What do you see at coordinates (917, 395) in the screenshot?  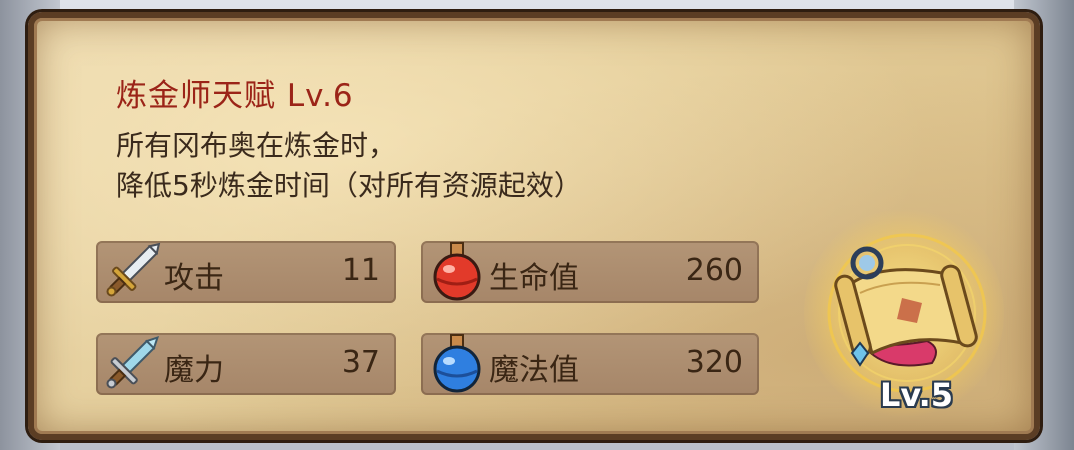 I see `item-level: Lv.5` at bounding box center [917, 395].